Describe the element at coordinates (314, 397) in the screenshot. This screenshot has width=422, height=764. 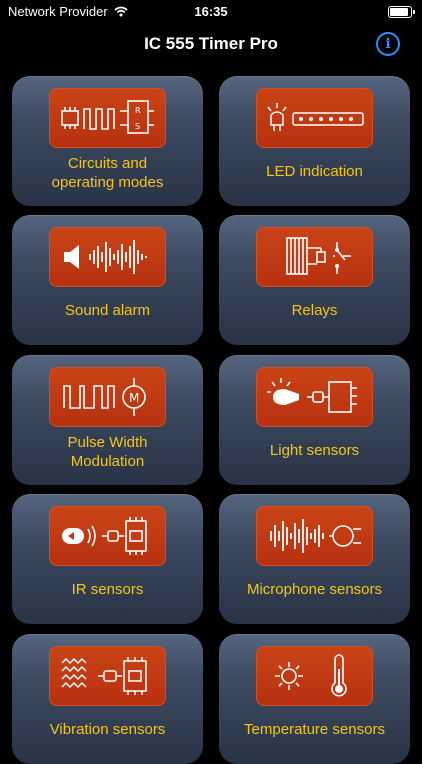
I see `light-sensor-icon` at that location.